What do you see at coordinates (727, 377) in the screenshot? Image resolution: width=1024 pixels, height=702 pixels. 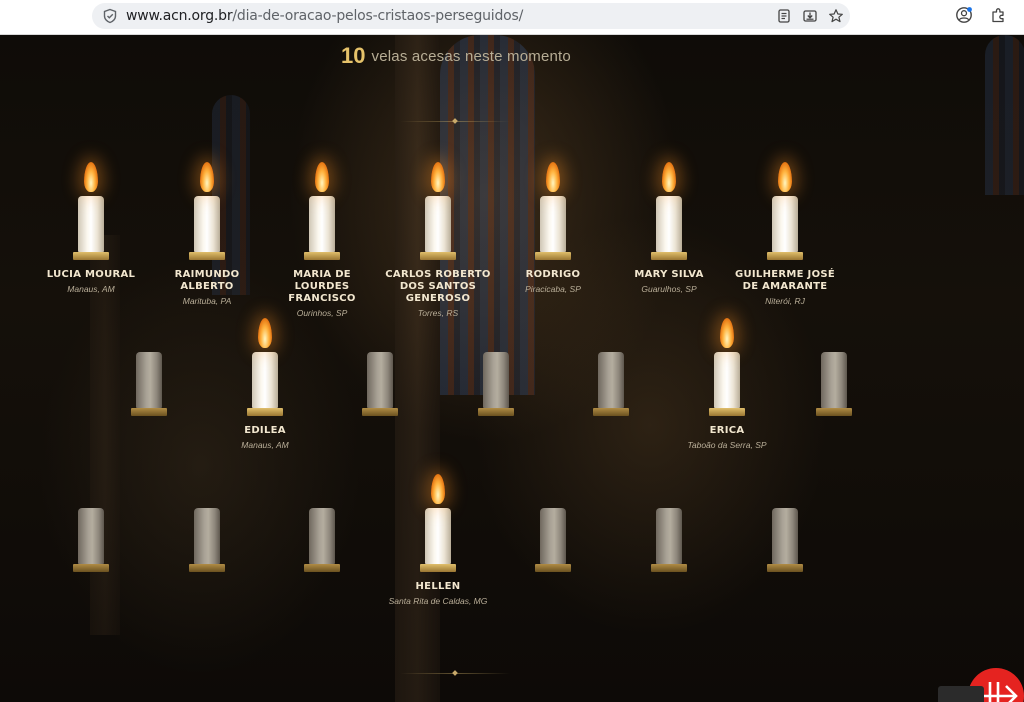 I see `candle: ERICA Taboão da Serra, SP` at bounding box center [727, 377].